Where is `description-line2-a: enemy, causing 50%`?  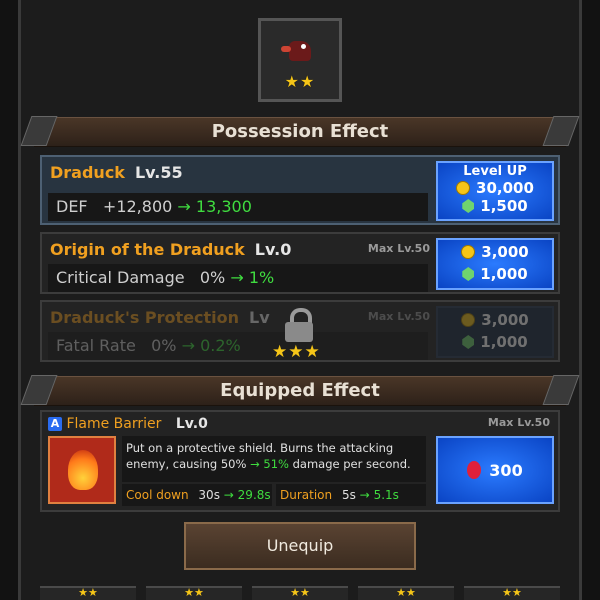 description-line2-a: enemy, causing 50% is located at coordinates (186, 464).